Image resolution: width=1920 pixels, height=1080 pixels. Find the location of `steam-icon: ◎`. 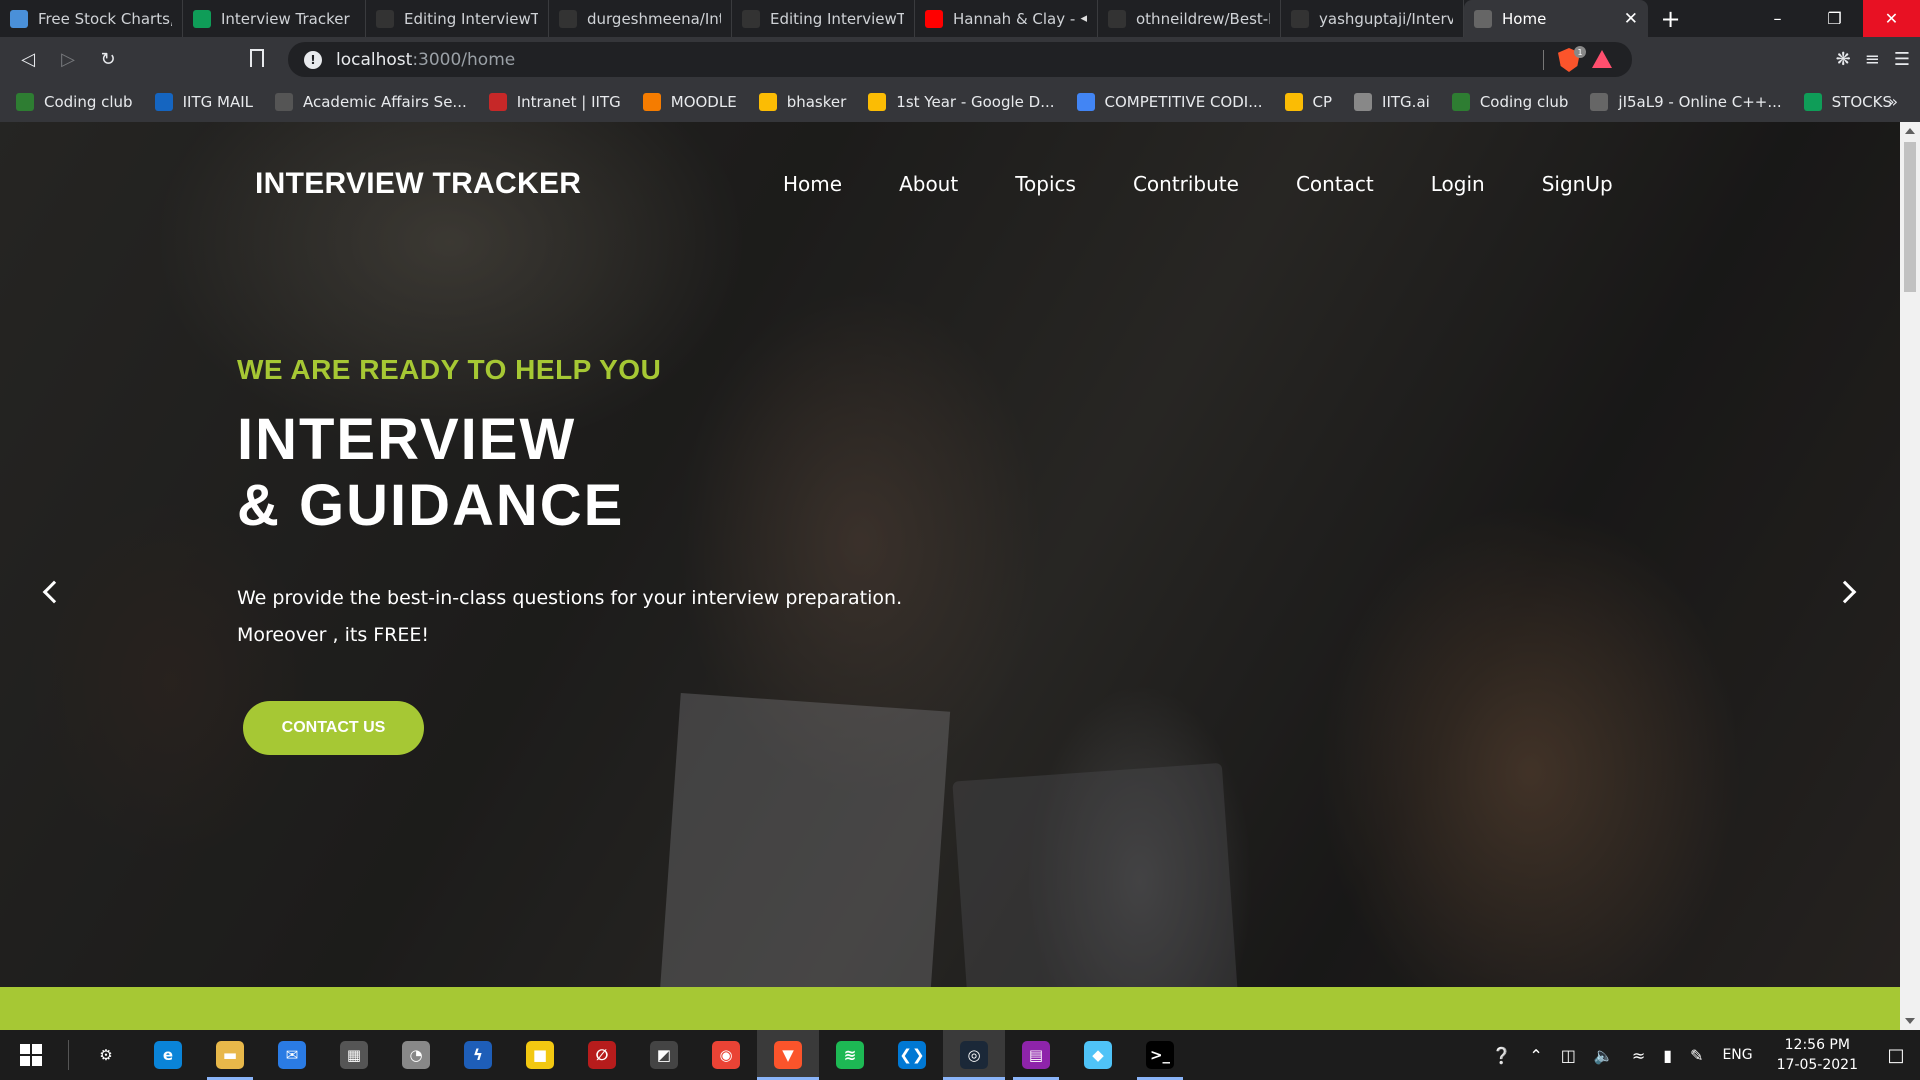

steam-icon: ◎ is located at coordinates (974, 1055).